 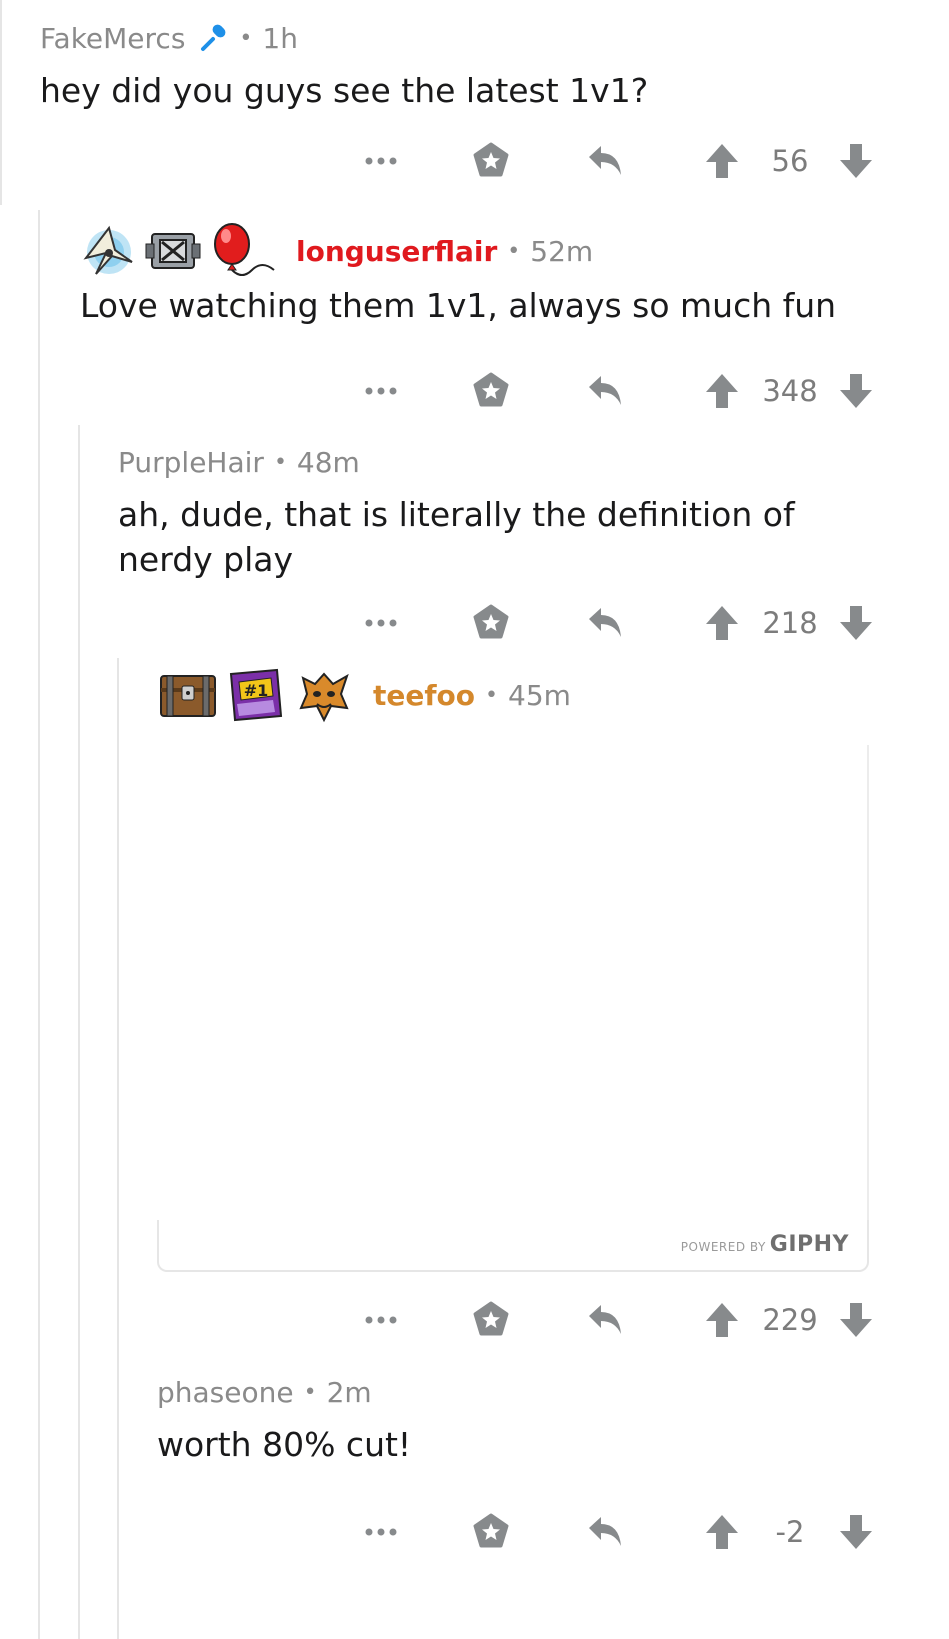 What do you see at coordinates (480, 38) in the screenshot?
I see `comment-meta: FakeMercs • 1h` at bounding box center [480, 38].